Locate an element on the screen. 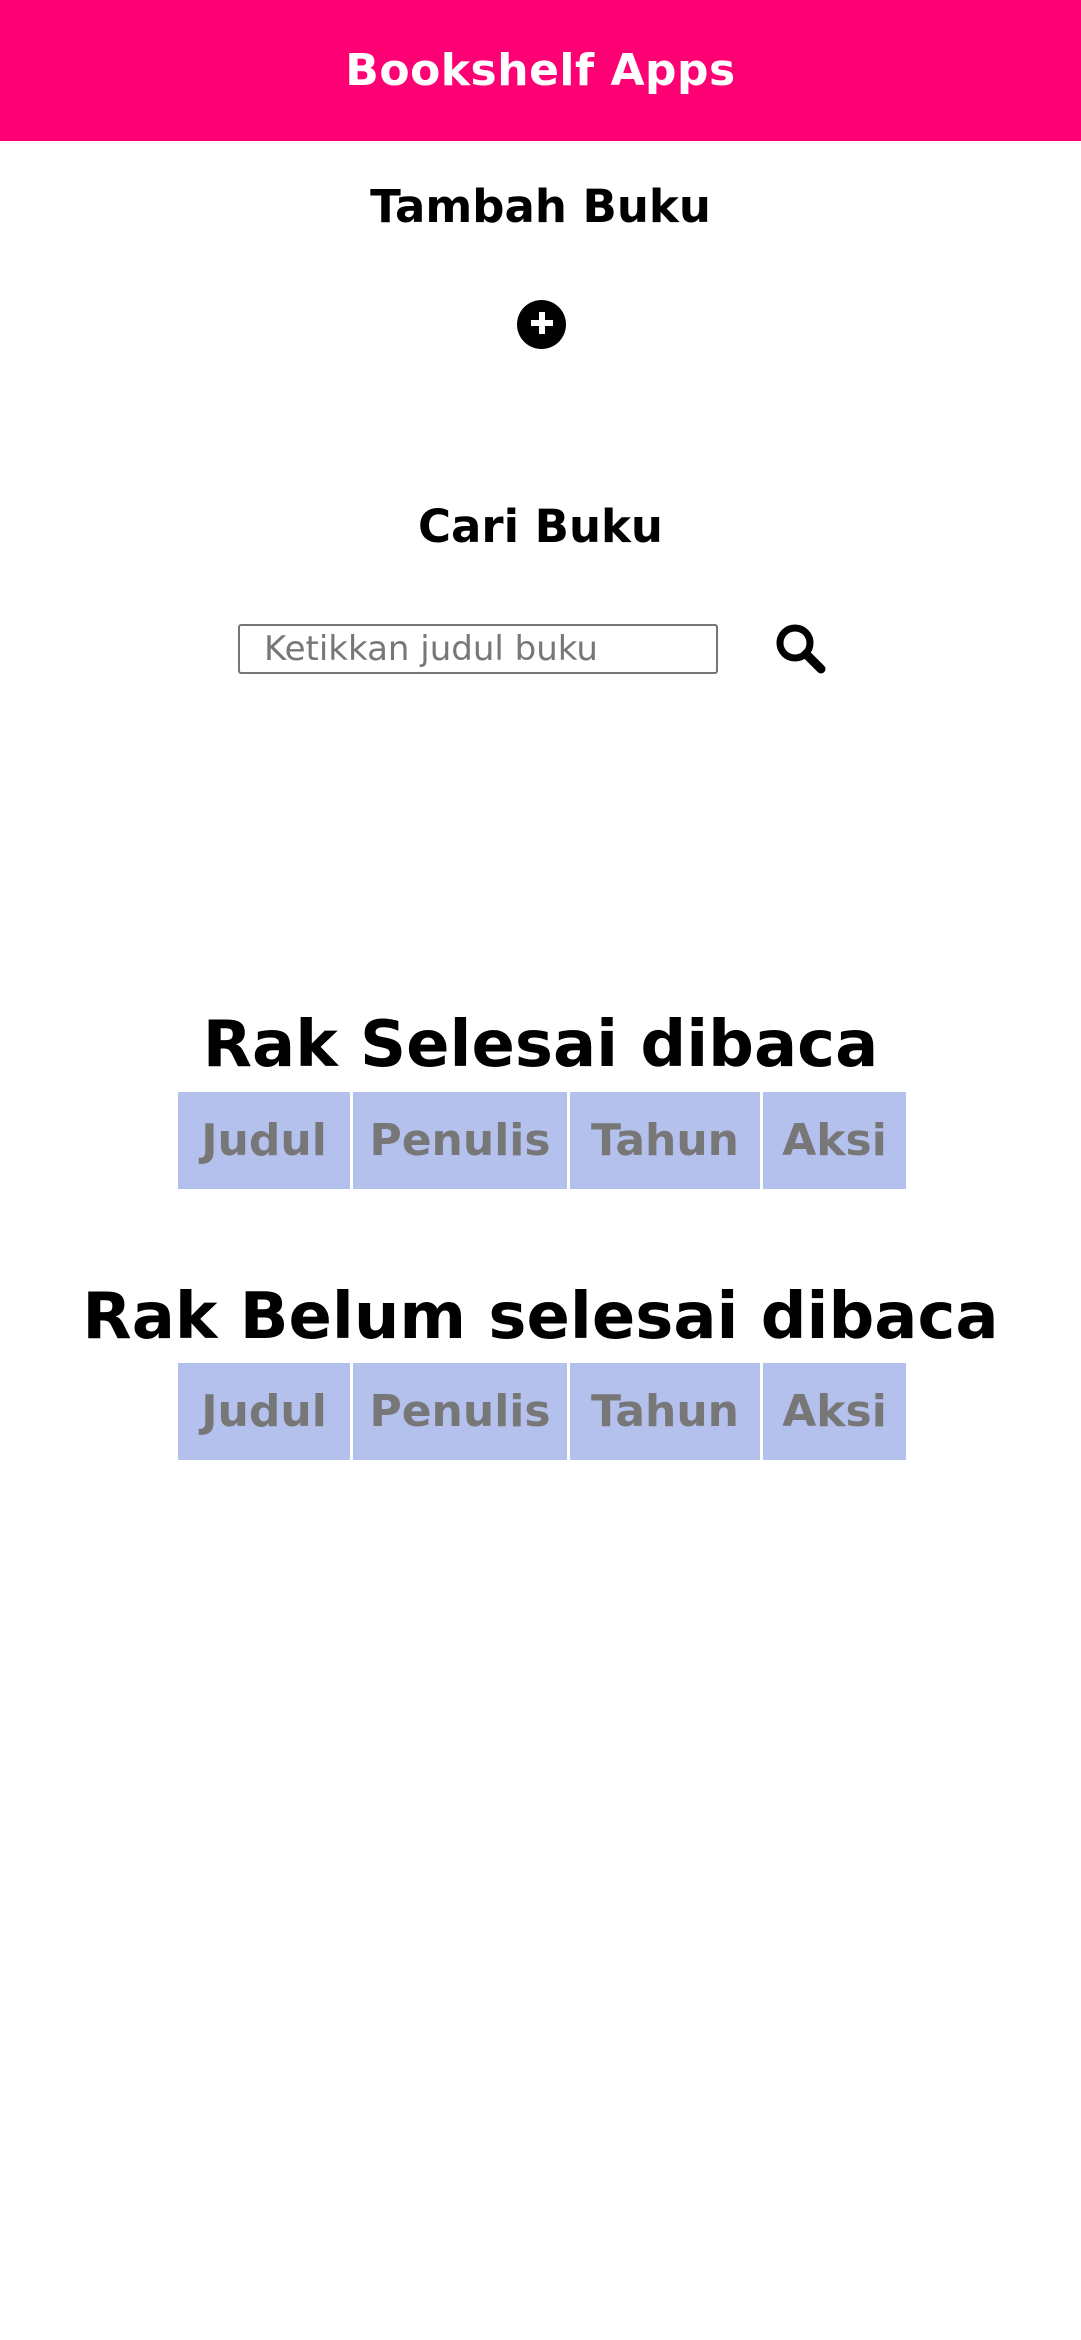  search-input is located at coordinates (478, 649).